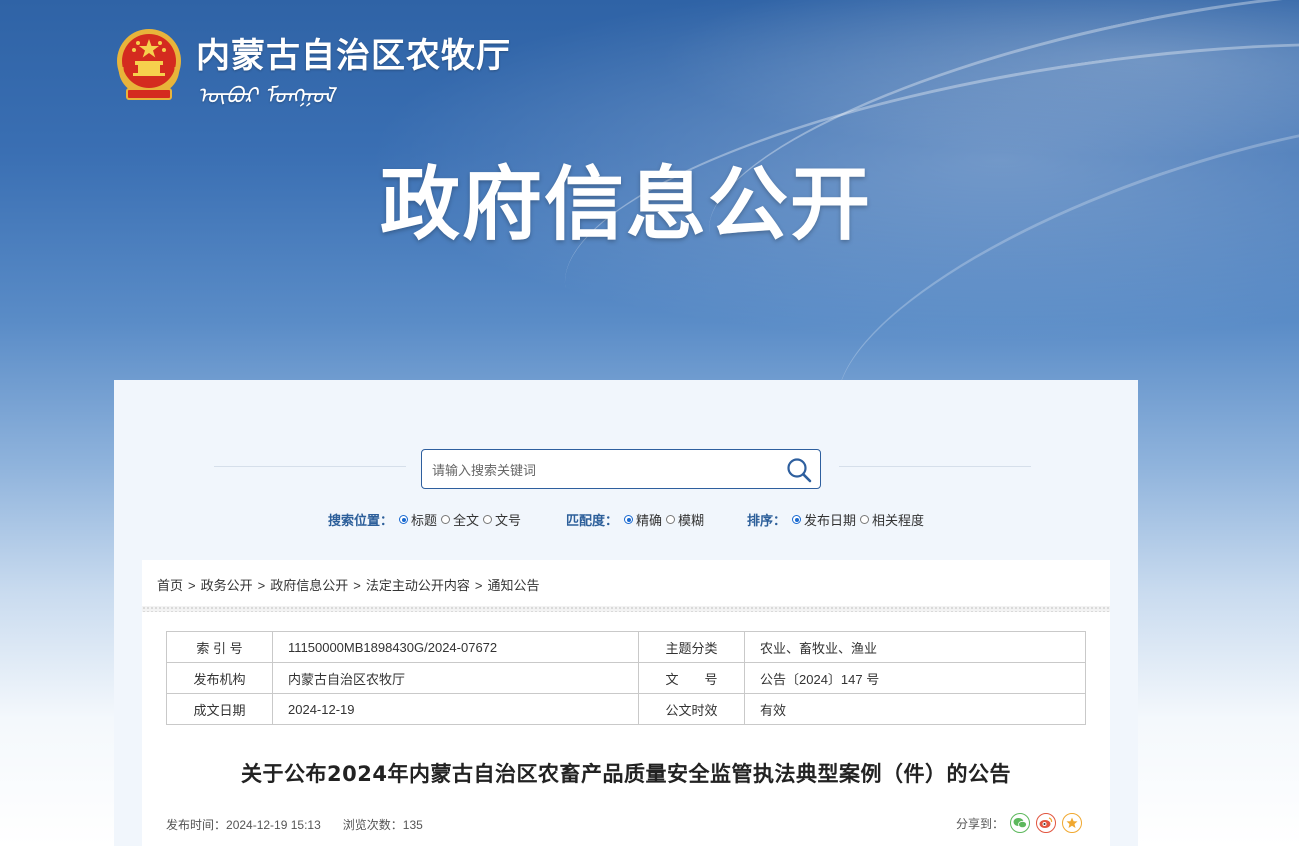  Describe the element at coordinates (626, 774) in the screenshot. I see `article-title: 关于公布2024年内蒙古自治区农畜产品质量安全监管执法典型案例（件）的公告` at that location.